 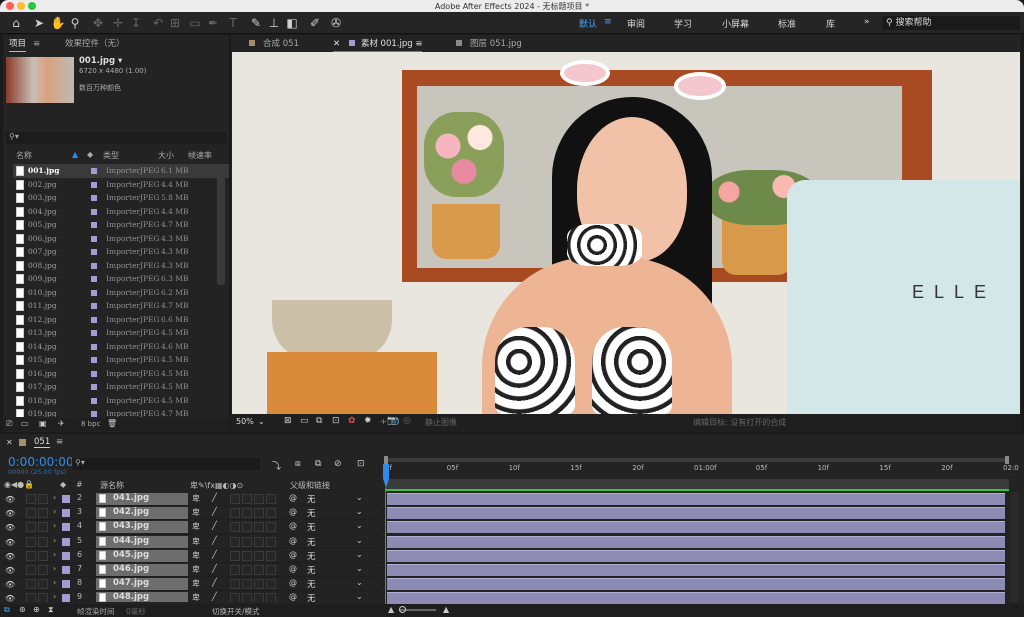 What do you see at coordinates (274, 23) in the screenshot?
I see `clone-stamp-tool-icon: ⊥` at bounding box center [274, 23].